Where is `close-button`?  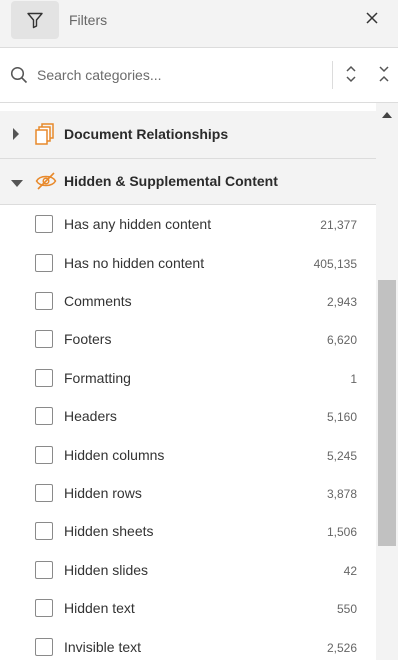
close-button is located at coordinates (372, 18).